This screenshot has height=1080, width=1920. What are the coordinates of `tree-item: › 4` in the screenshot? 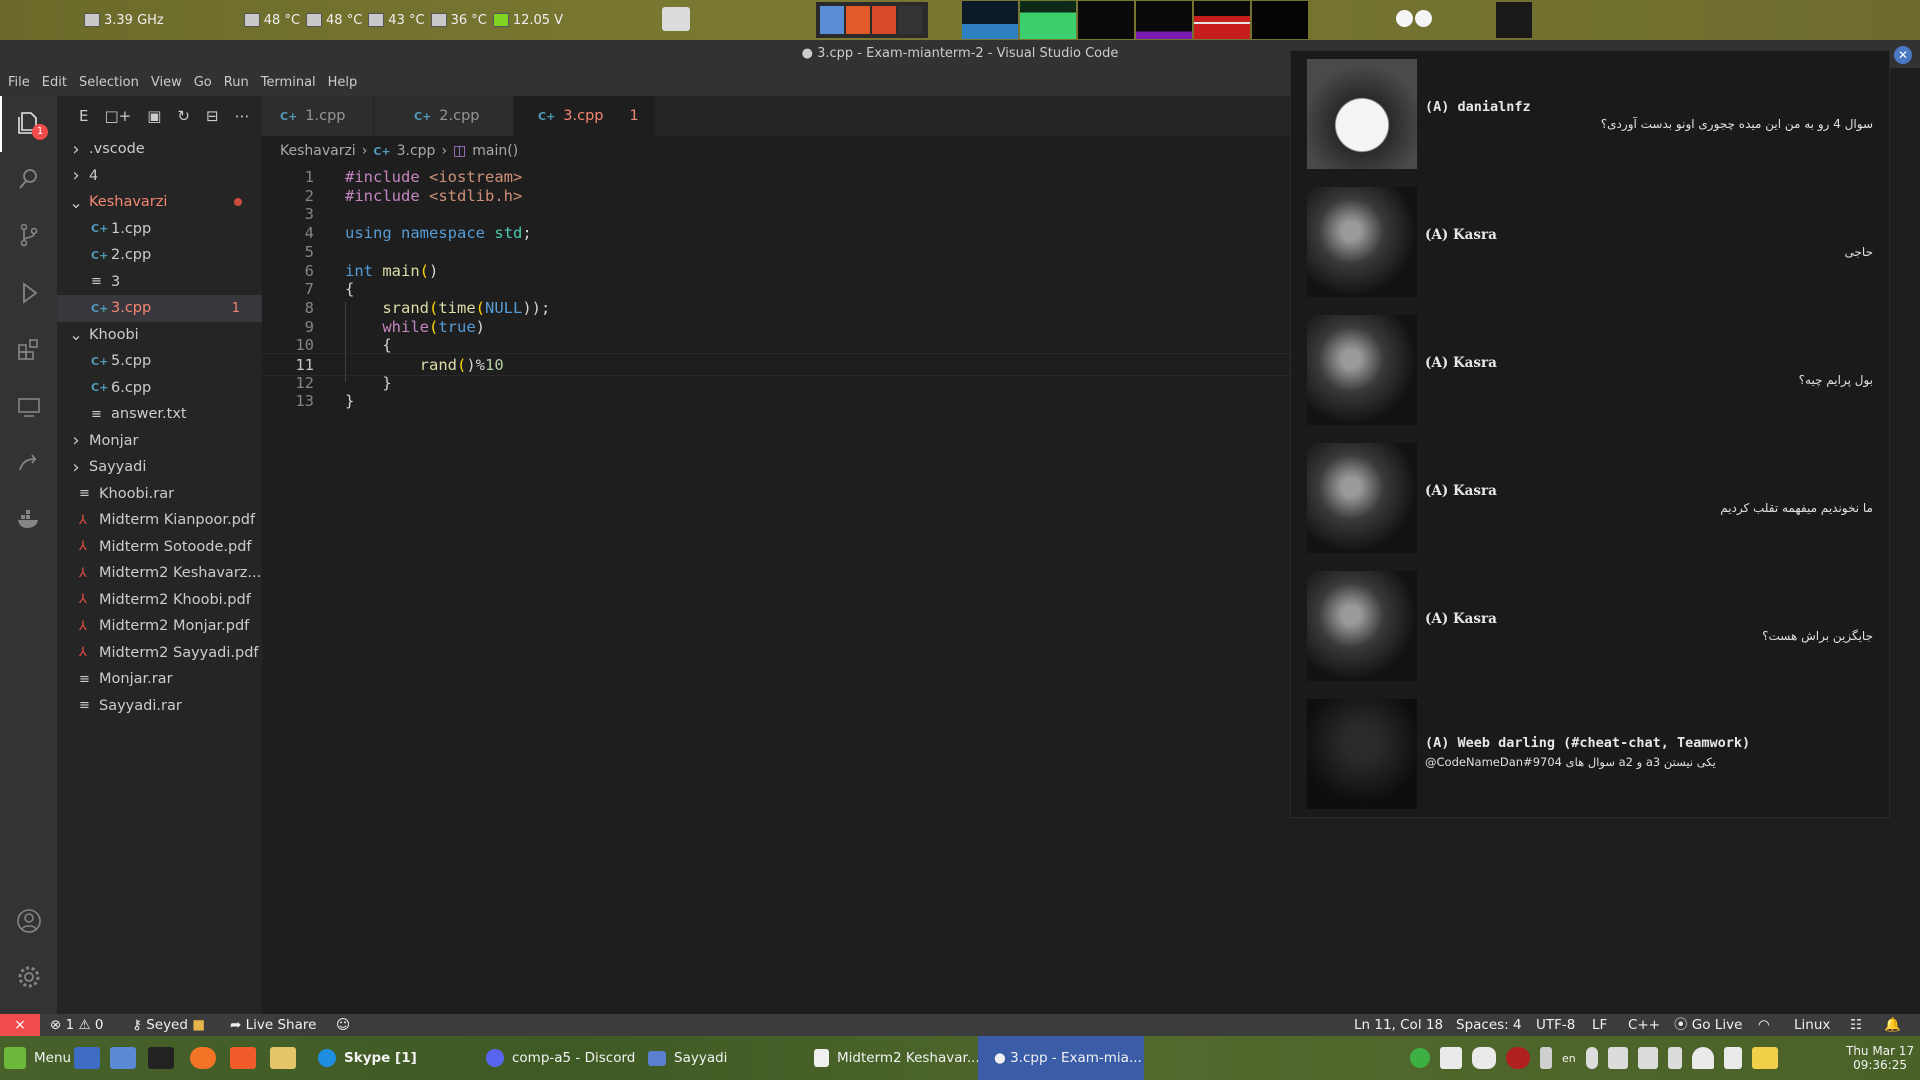 It's located at (159, 176).